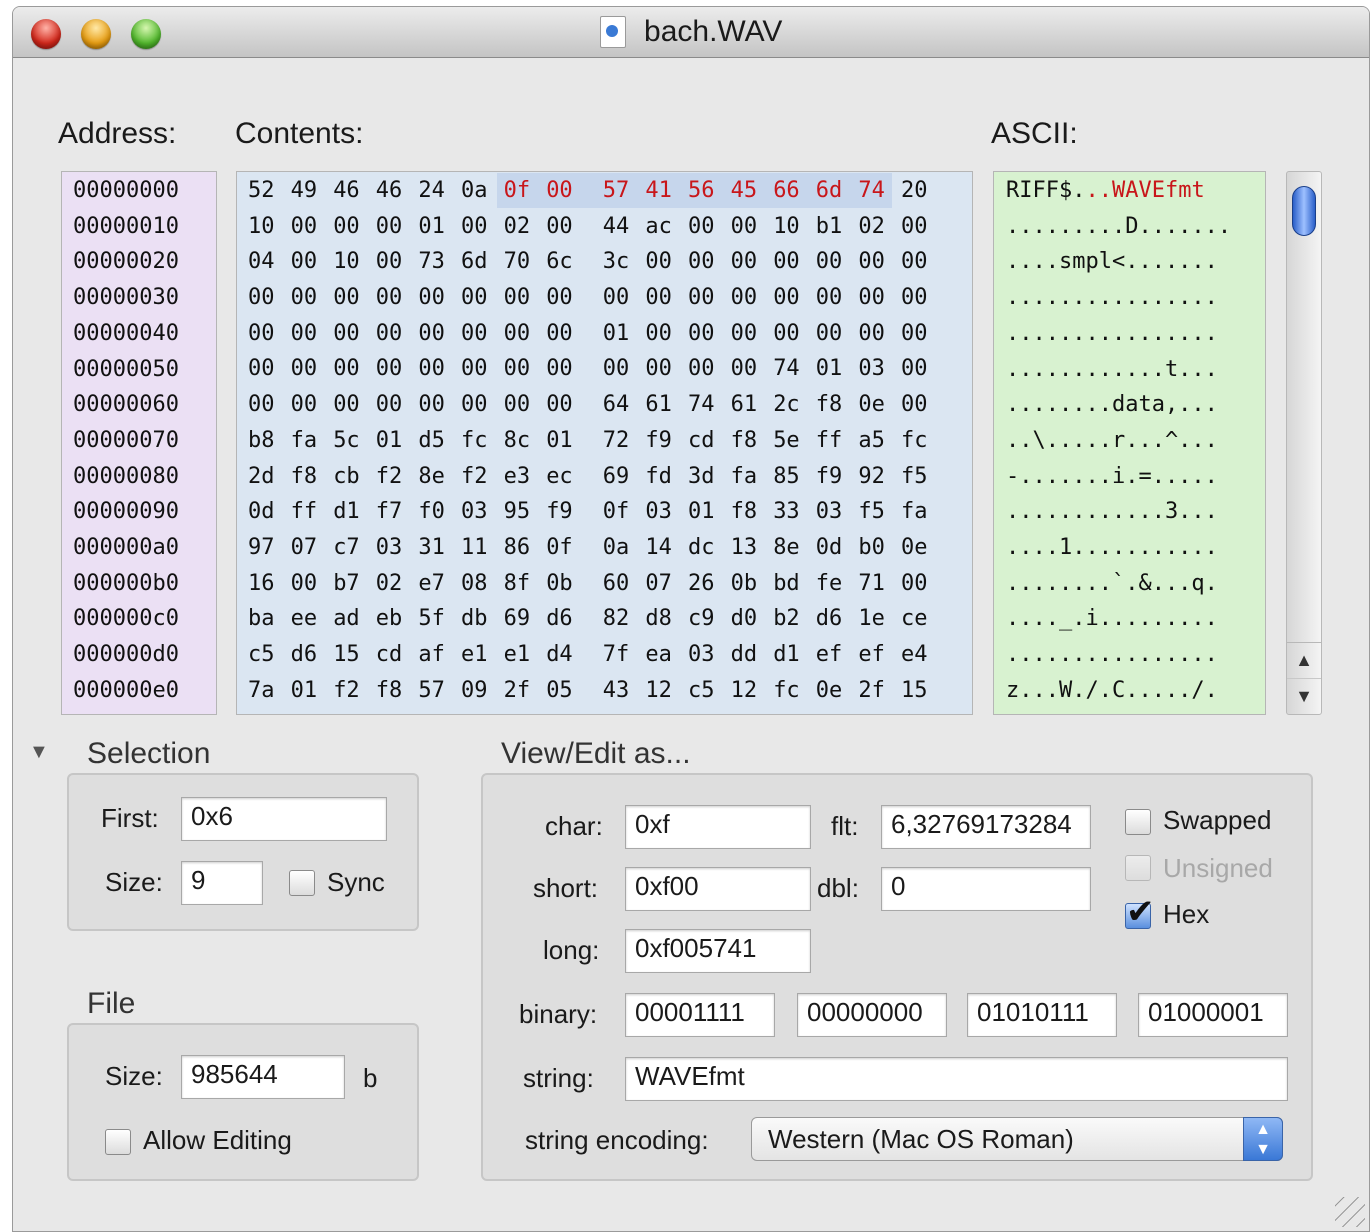 The width and height of the screenshot is (1372, 1232). I want to click on hex-byte: 13, so click(744, 548).